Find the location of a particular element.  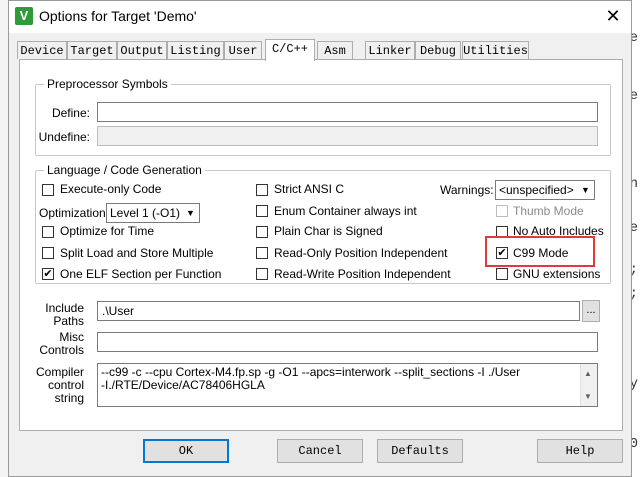

optimization-select: Level 1 (-O1) ▼ is located at coordinates (153, 213).